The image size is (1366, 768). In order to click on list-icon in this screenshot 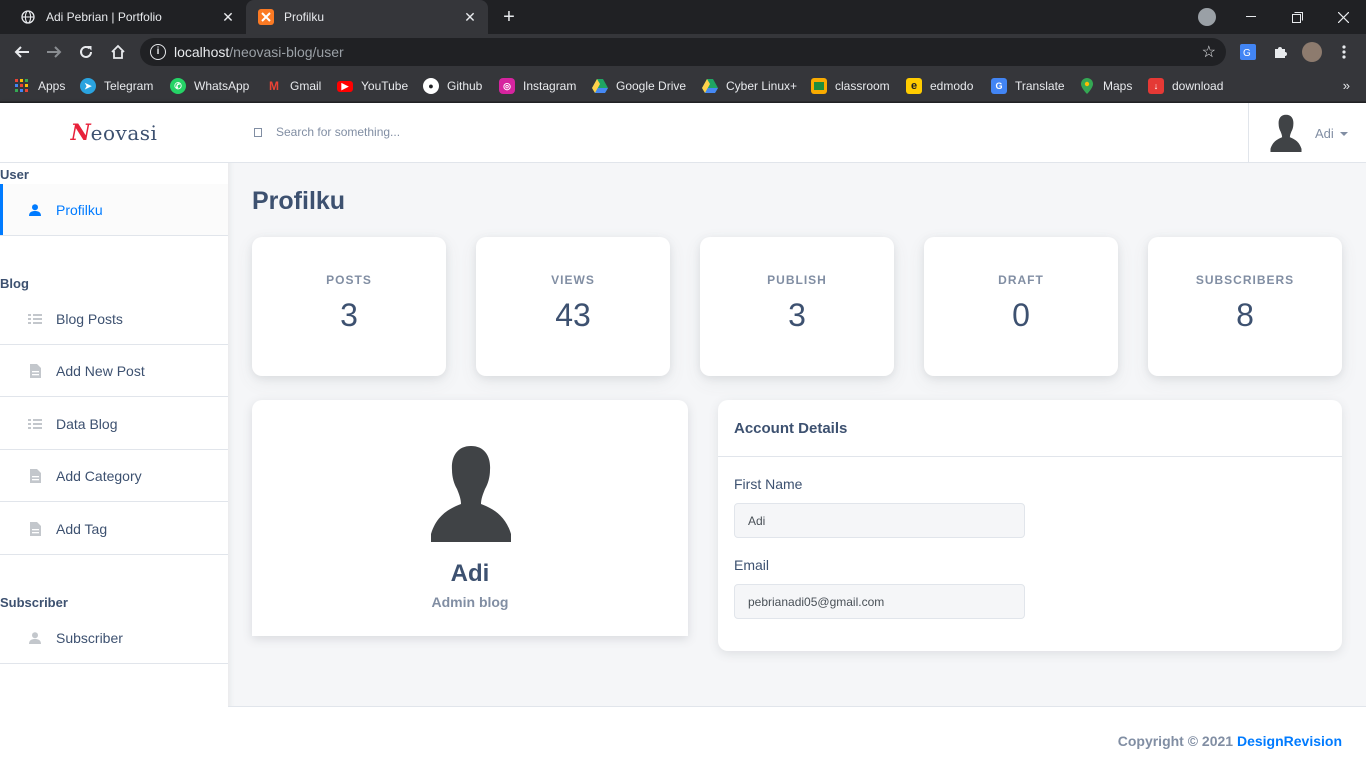, I will do `click(35, 424)`.